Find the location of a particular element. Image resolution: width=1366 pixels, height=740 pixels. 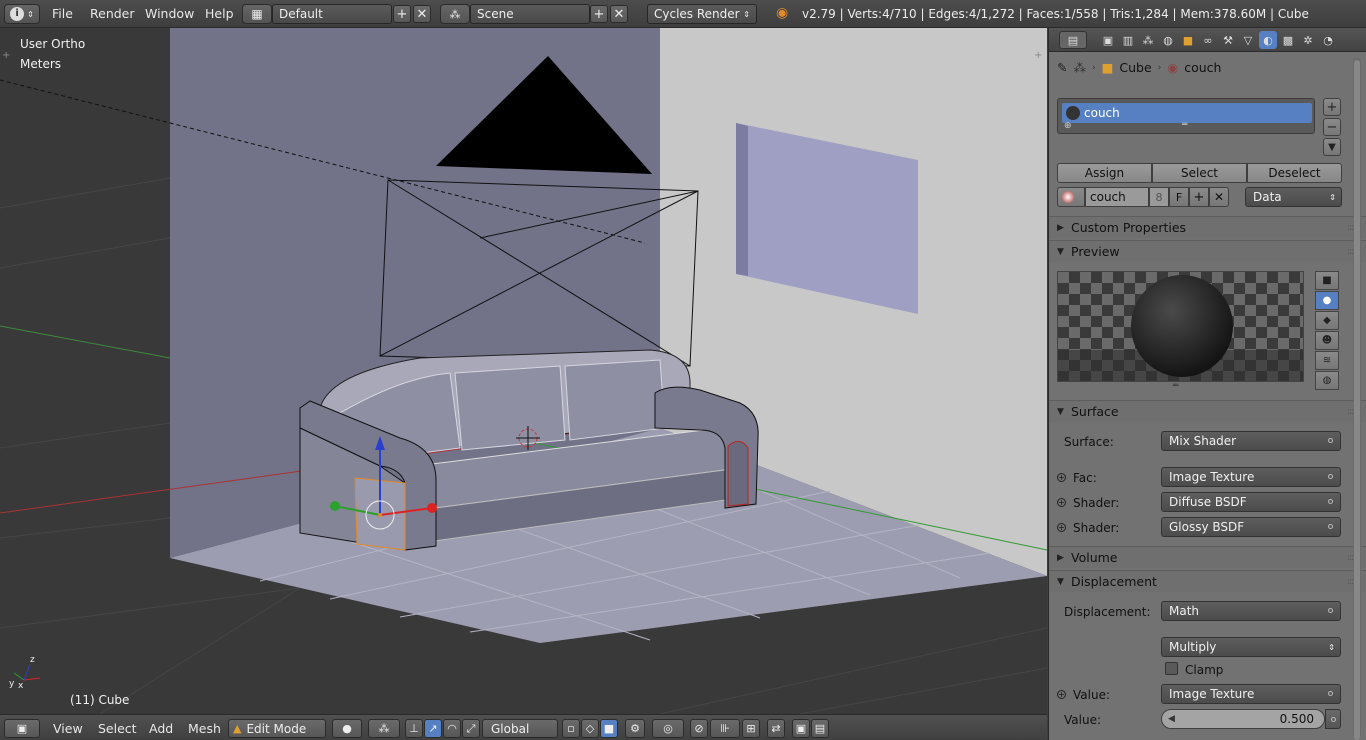

preview-monkey: ☻ is located at coordinates (1327, 340).